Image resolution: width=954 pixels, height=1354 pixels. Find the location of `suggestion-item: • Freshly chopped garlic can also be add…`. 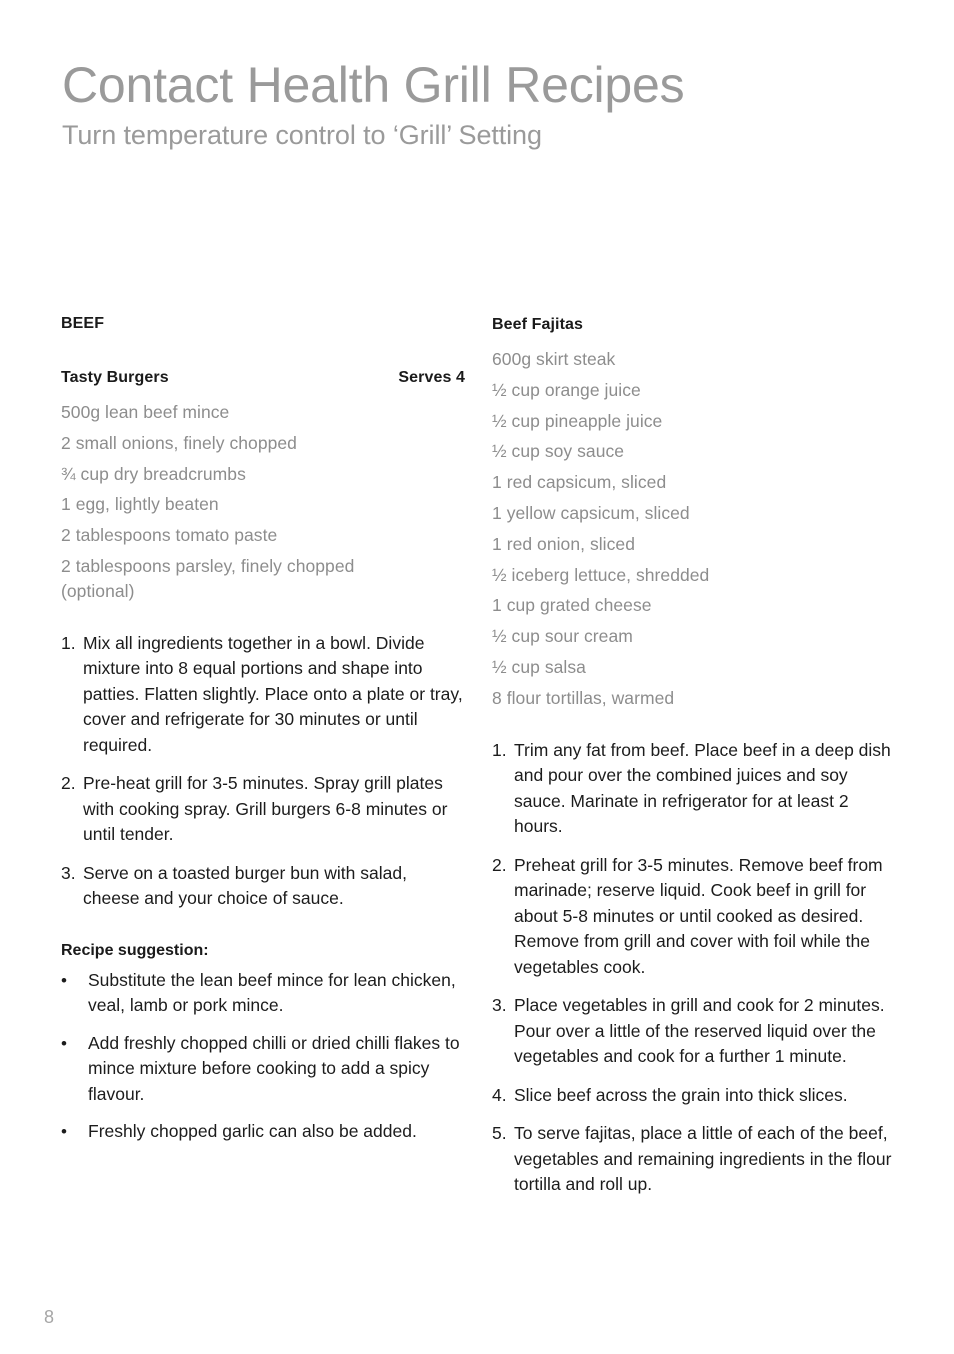

suggestion-item: • Freshly chopped garlic can also be add… is located at coordinates (263, 1132).